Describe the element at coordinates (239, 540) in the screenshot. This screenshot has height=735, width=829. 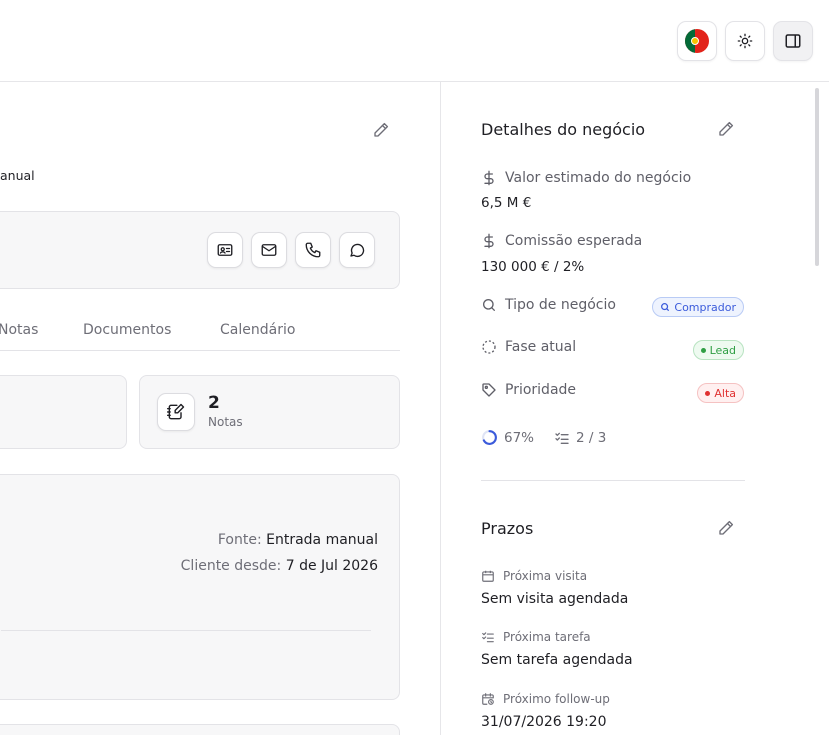
I see `source-label: Fonte:` at that location.